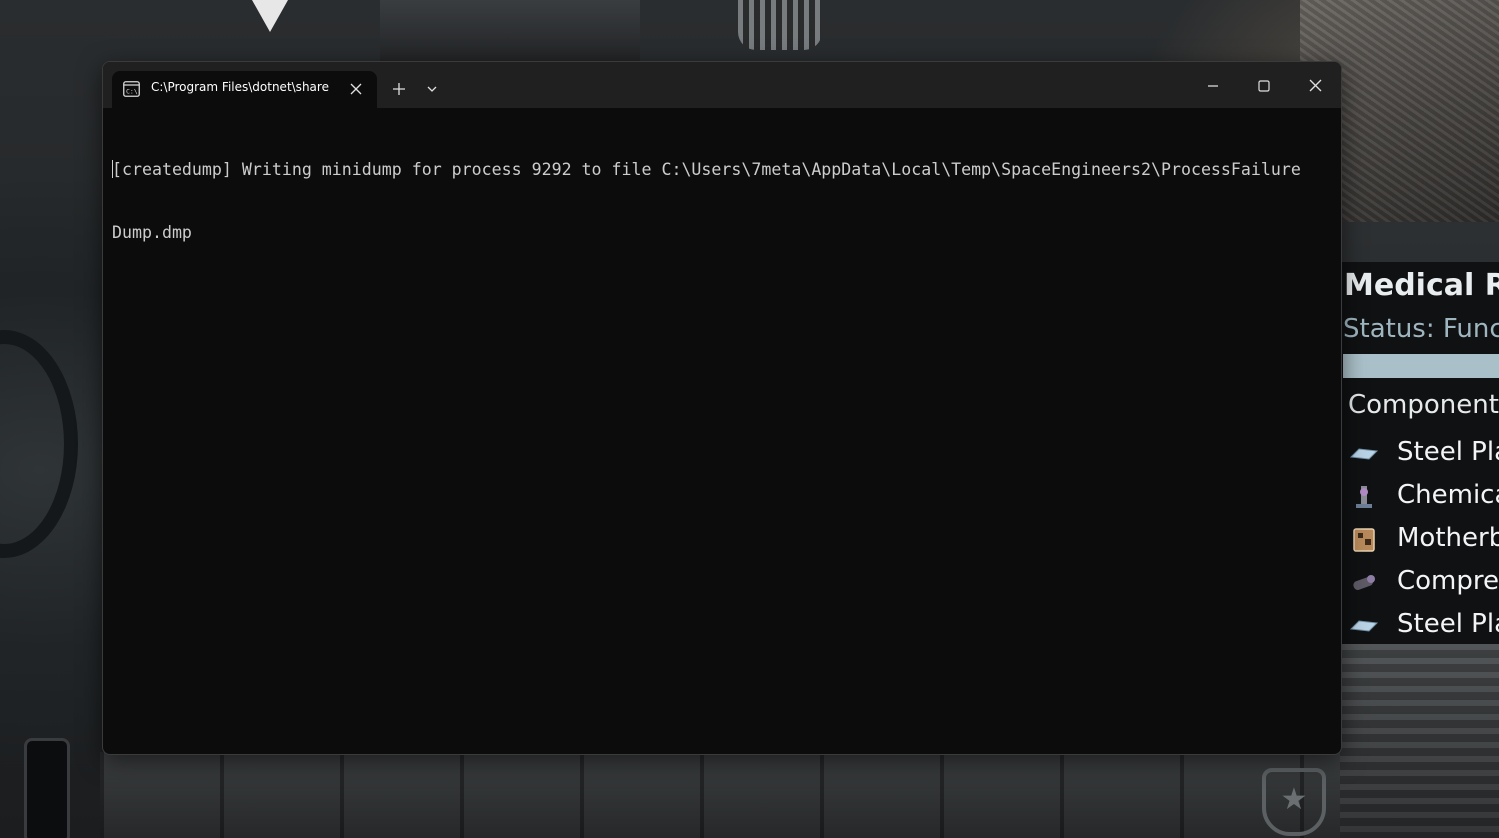 The image size is (1499, 838). Describe the element at coordinates (39, 444) in the screenshot. I see `wall-ring` at that location.